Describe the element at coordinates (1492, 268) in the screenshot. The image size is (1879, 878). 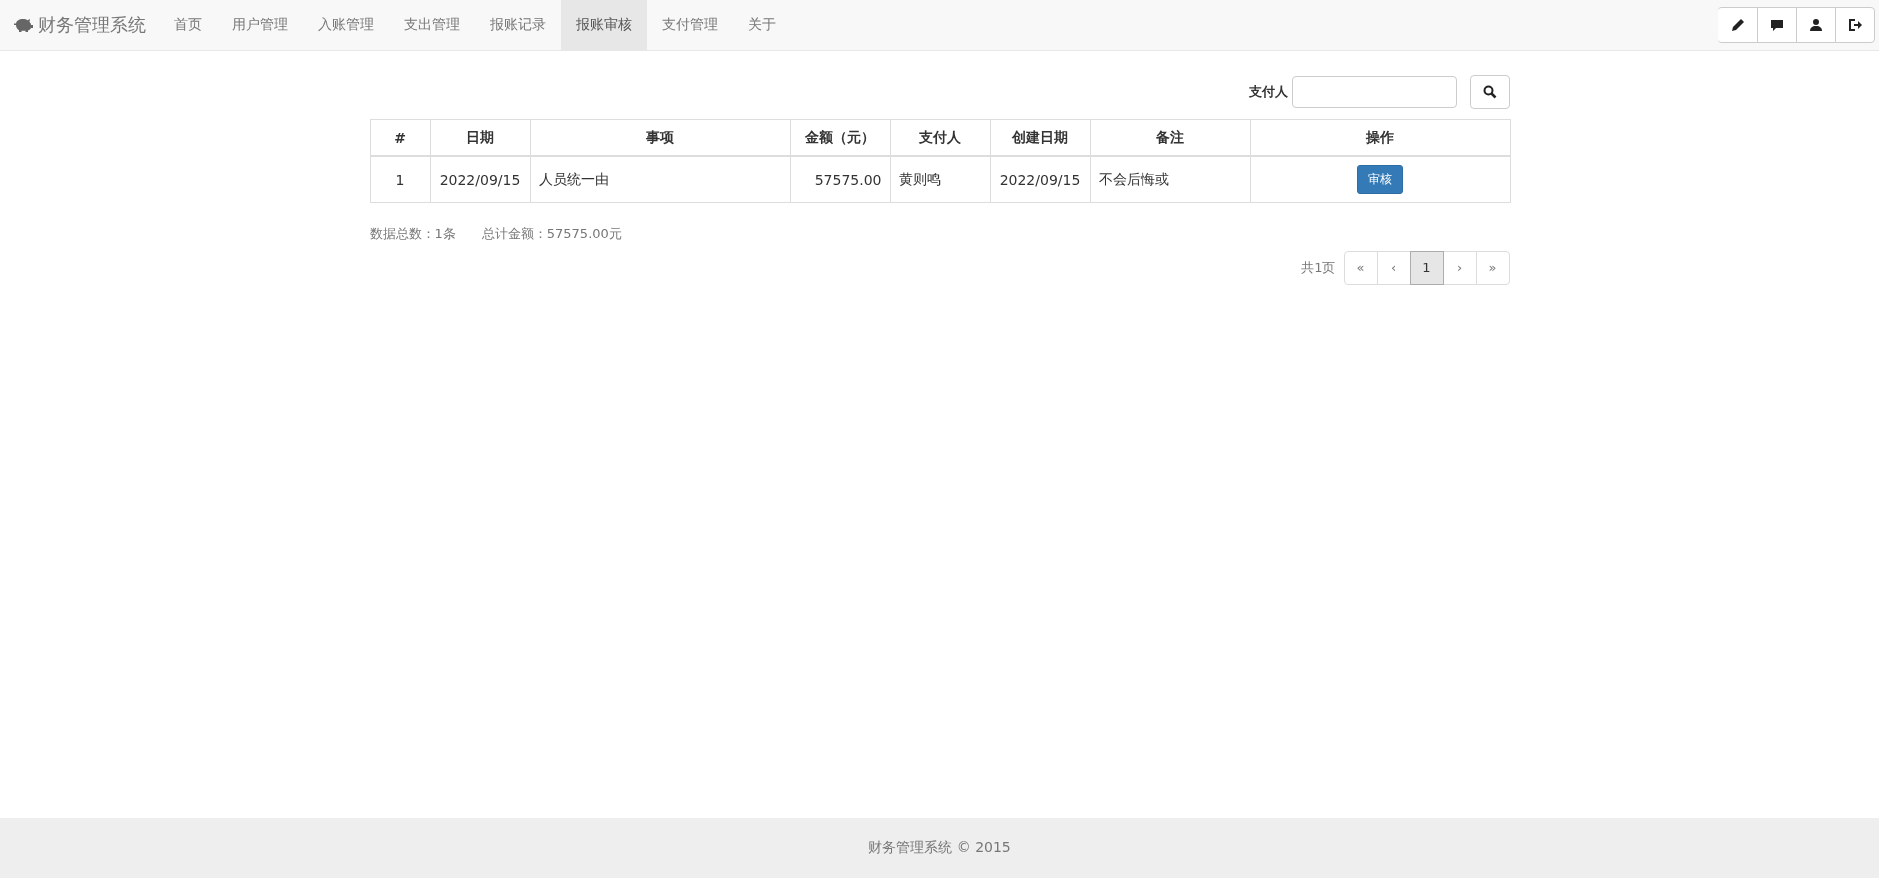
I see `page-link: »` at that location.